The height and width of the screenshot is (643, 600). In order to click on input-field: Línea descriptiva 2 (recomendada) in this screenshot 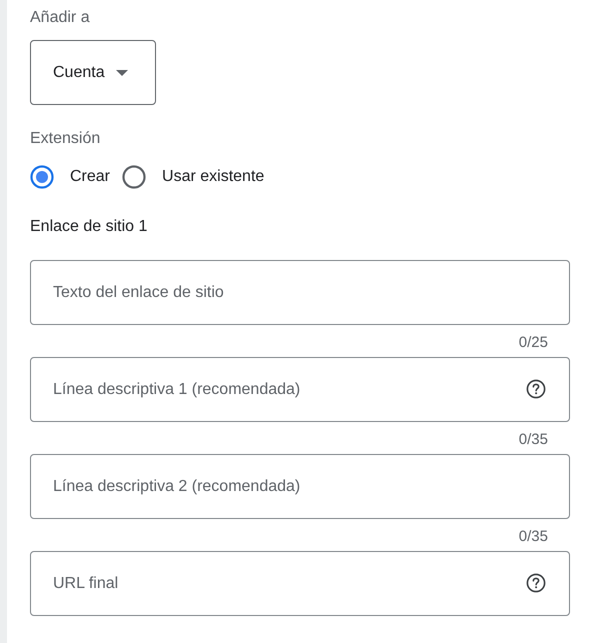, I will do `click(300, 486)`.